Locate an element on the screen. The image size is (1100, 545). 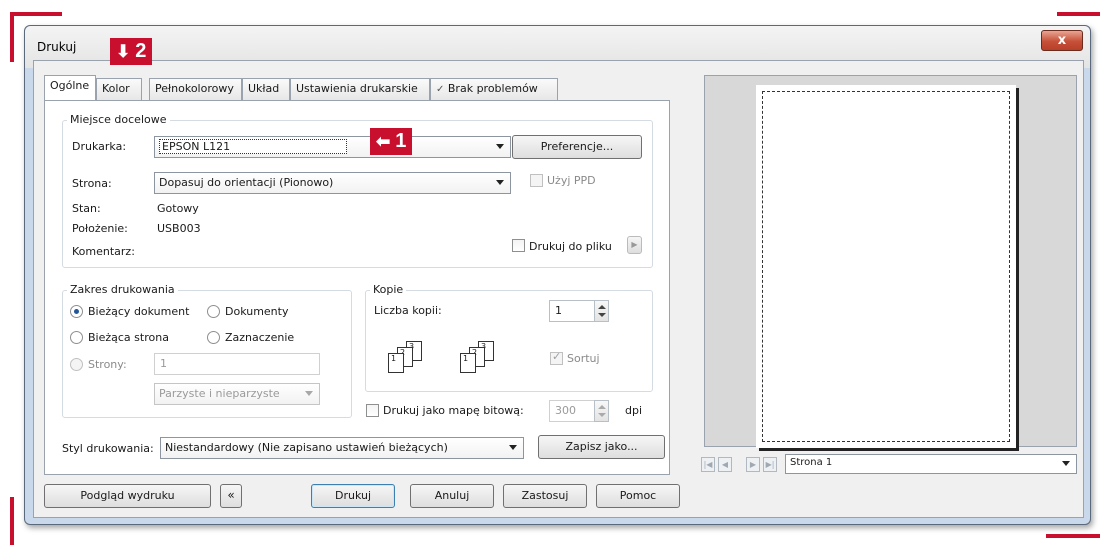
preview-page-select: Strona 1 is located at coordinates (931, 464).